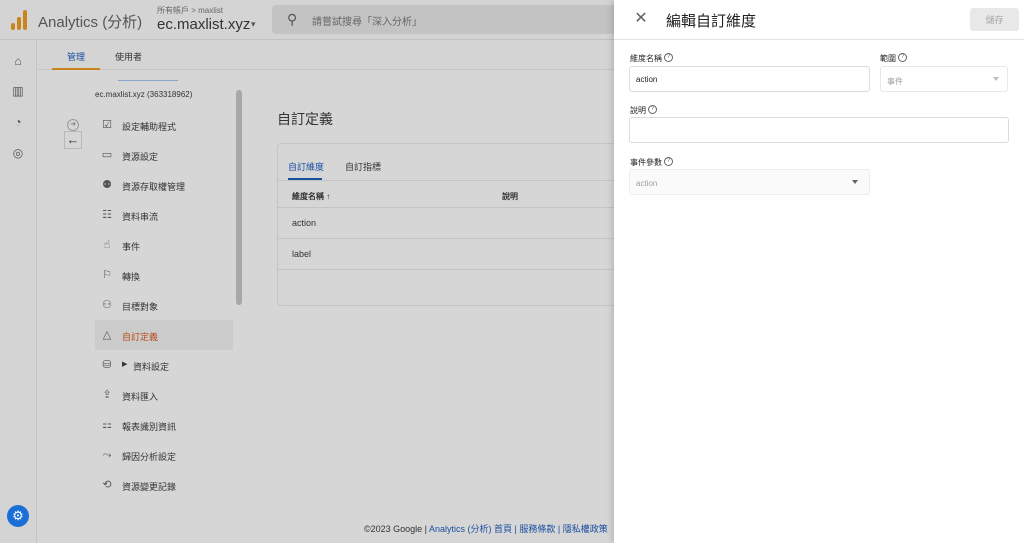 The height and width of the screenshot is (543, 1024). Describe the element at coordinates (164, 395) in the screenshot. I see `sidebar-item-data-import: ⇪ 資料匯入` at that location.